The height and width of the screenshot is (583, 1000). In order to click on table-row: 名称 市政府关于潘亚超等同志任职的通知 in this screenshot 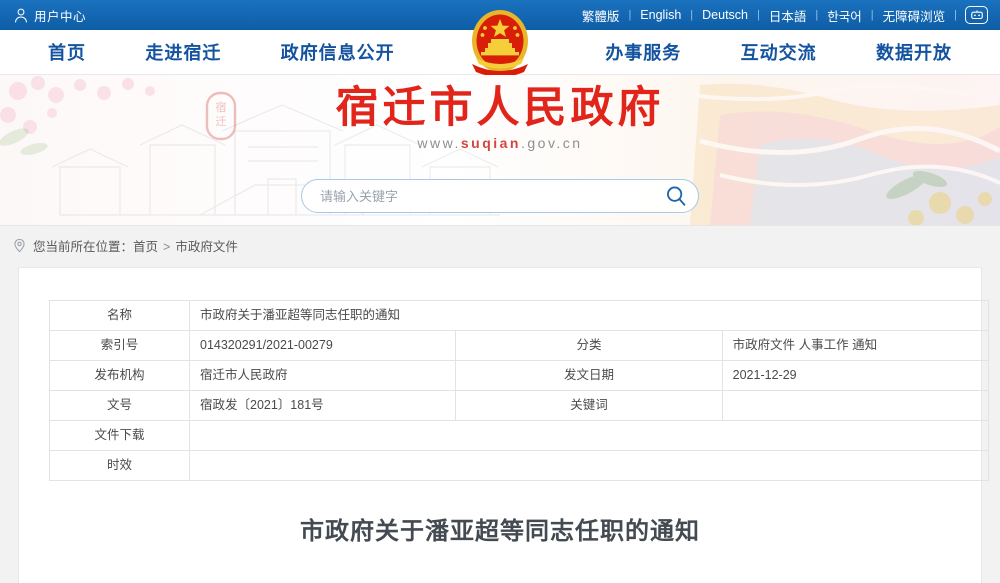, I will do `click(519, 315)`.